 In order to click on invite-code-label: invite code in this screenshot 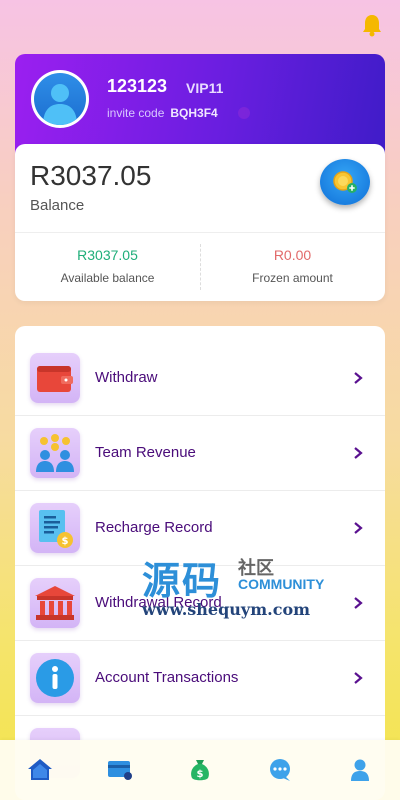, I will do `click(136, 113)`.